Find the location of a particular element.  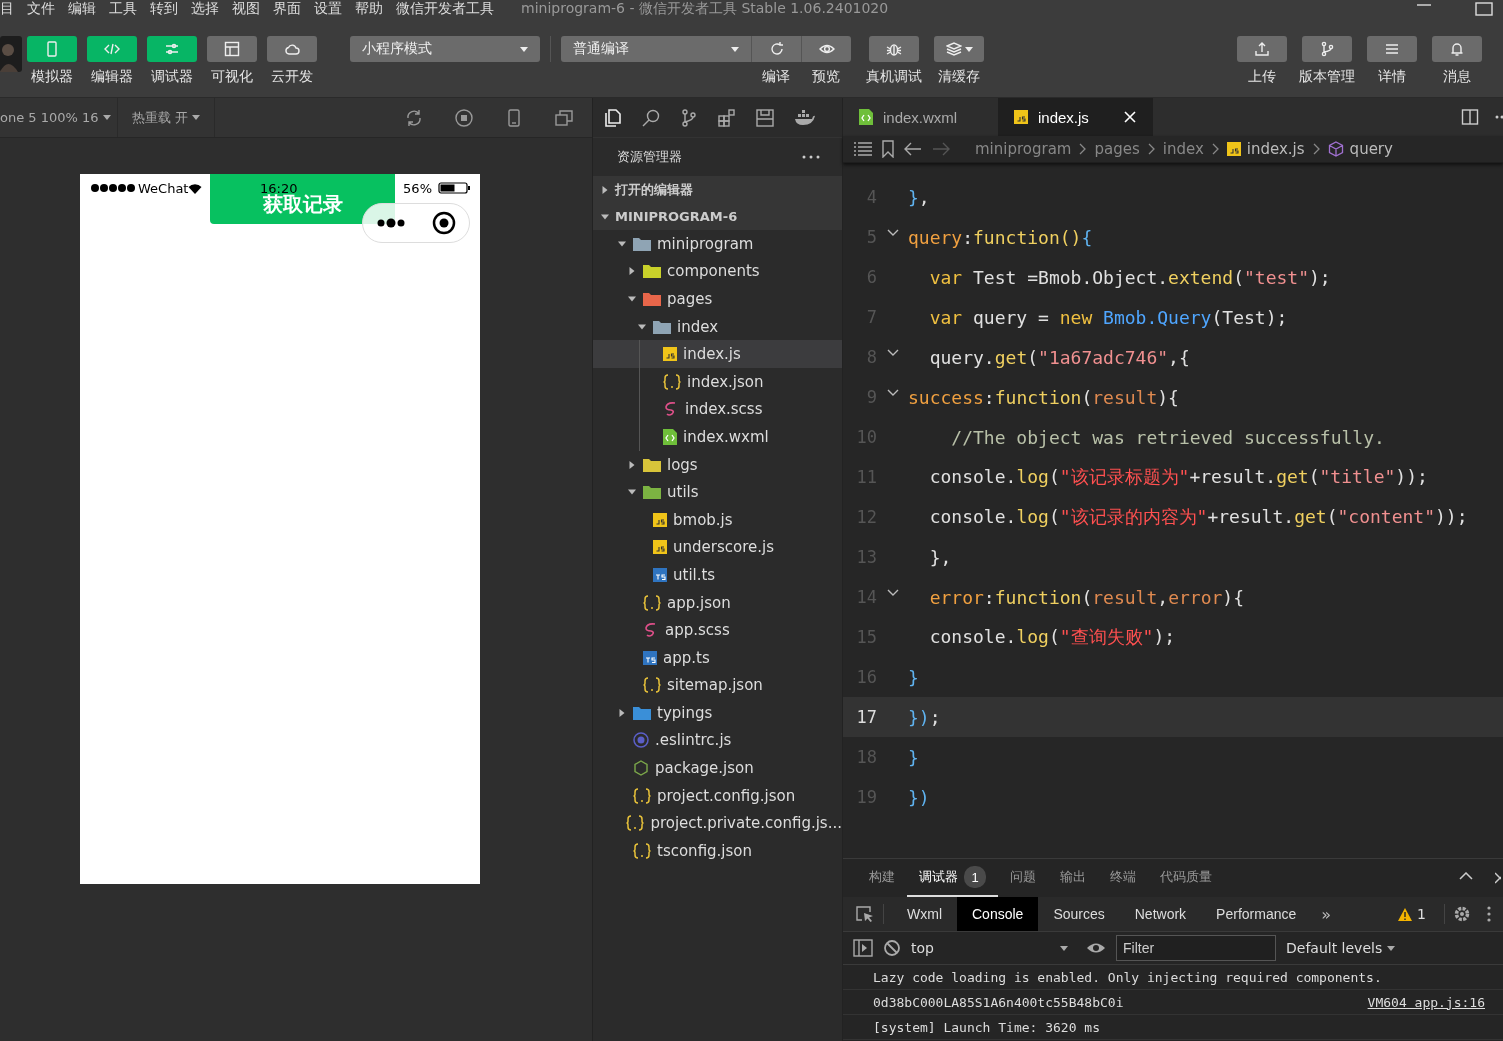

bookmark-icon is located at coordinates (888, 149).